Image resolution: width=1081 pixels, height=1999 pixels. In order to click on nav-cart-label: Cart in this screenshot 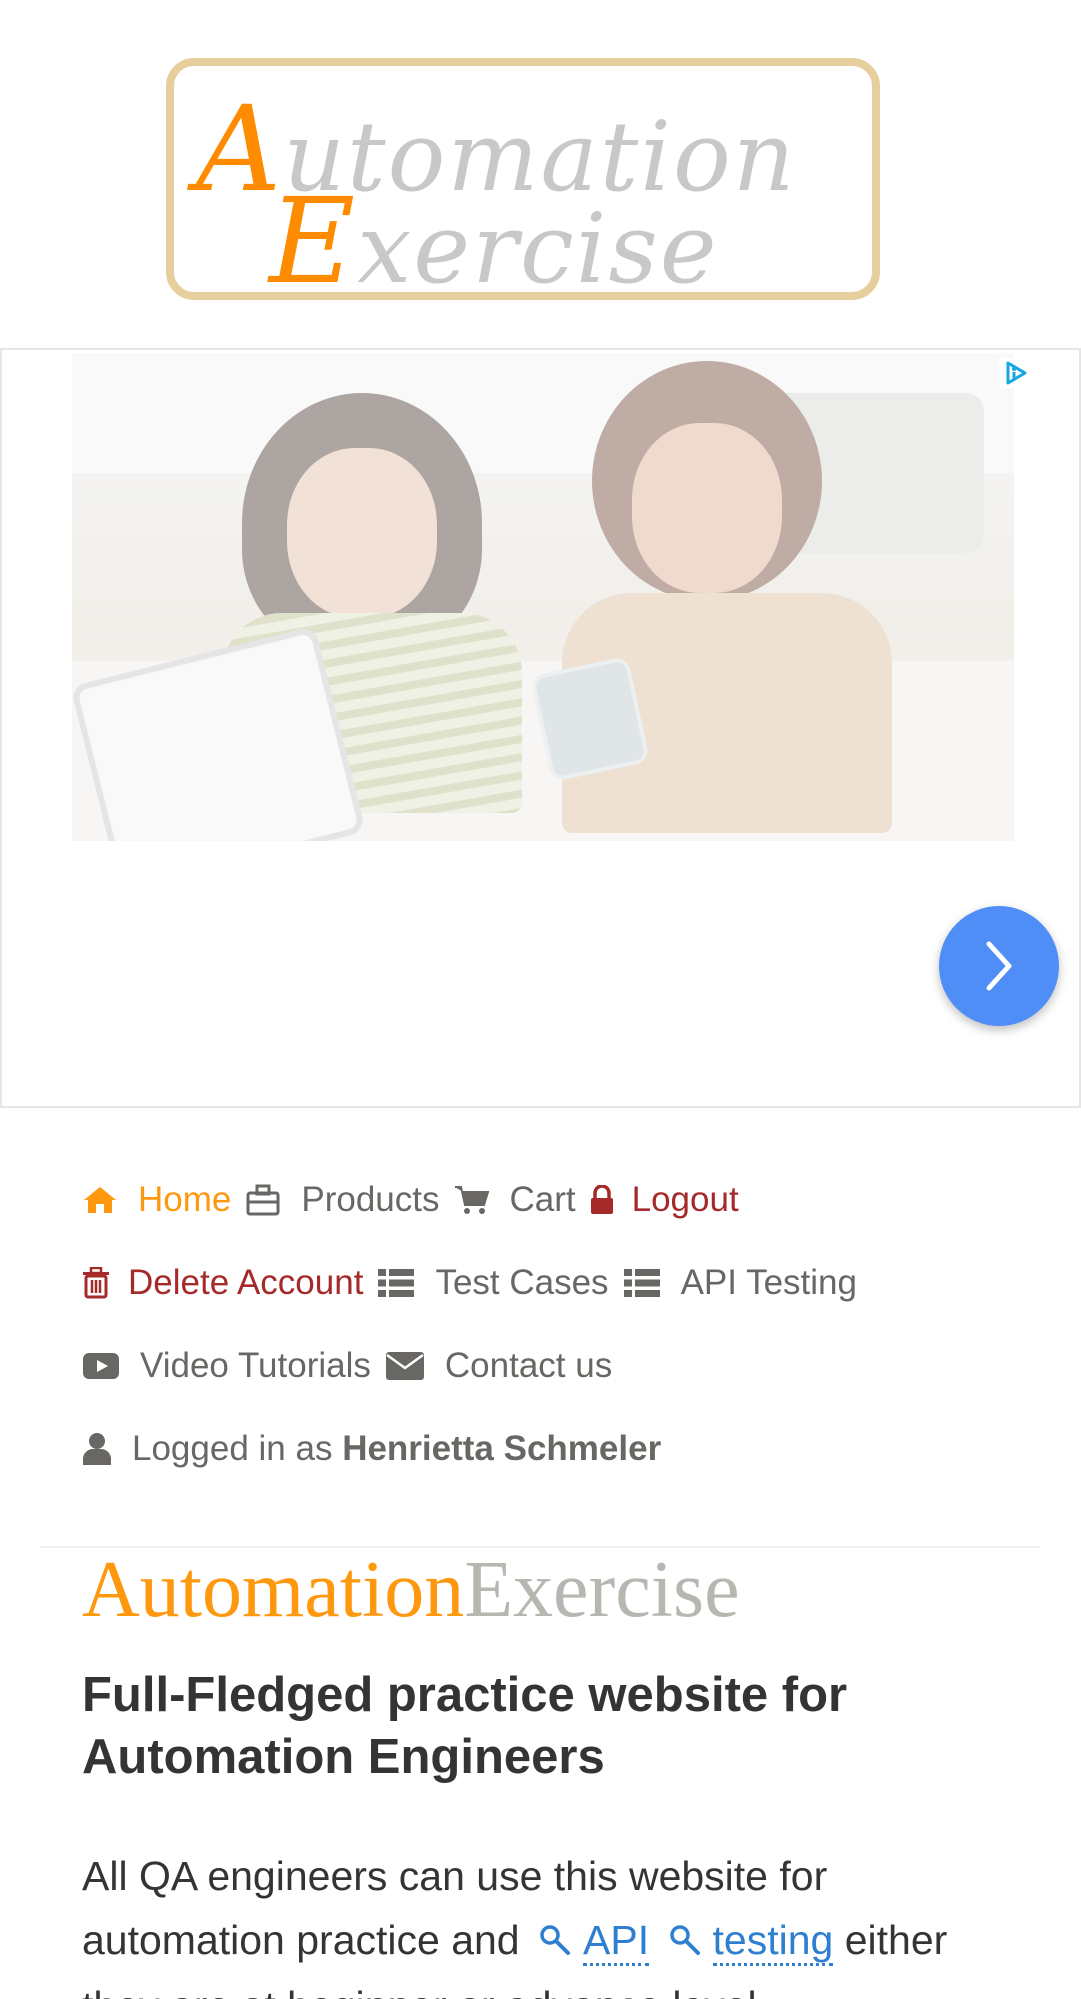, I will do `click(542, 1199)`.